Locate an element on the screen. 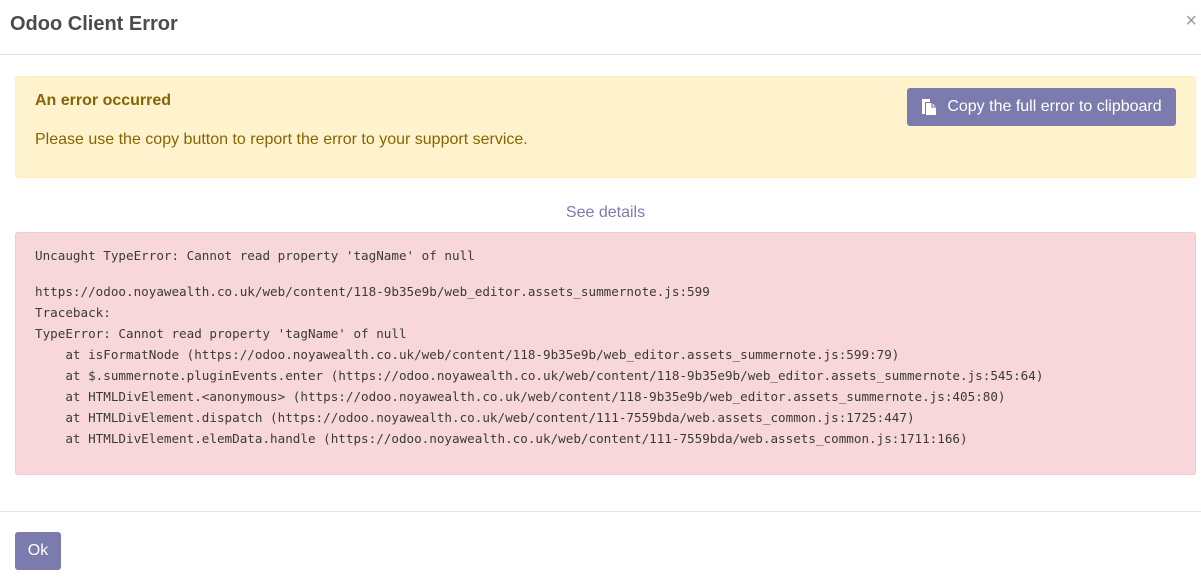  copy-error-button: Copy the full error to clipboard is located at coordinates (1041, 107).